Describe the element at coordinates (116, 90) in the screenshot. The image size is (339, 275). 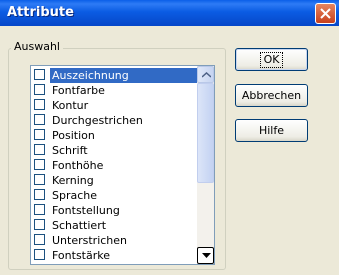
I see `list-item: Fontfarbe` at that location.